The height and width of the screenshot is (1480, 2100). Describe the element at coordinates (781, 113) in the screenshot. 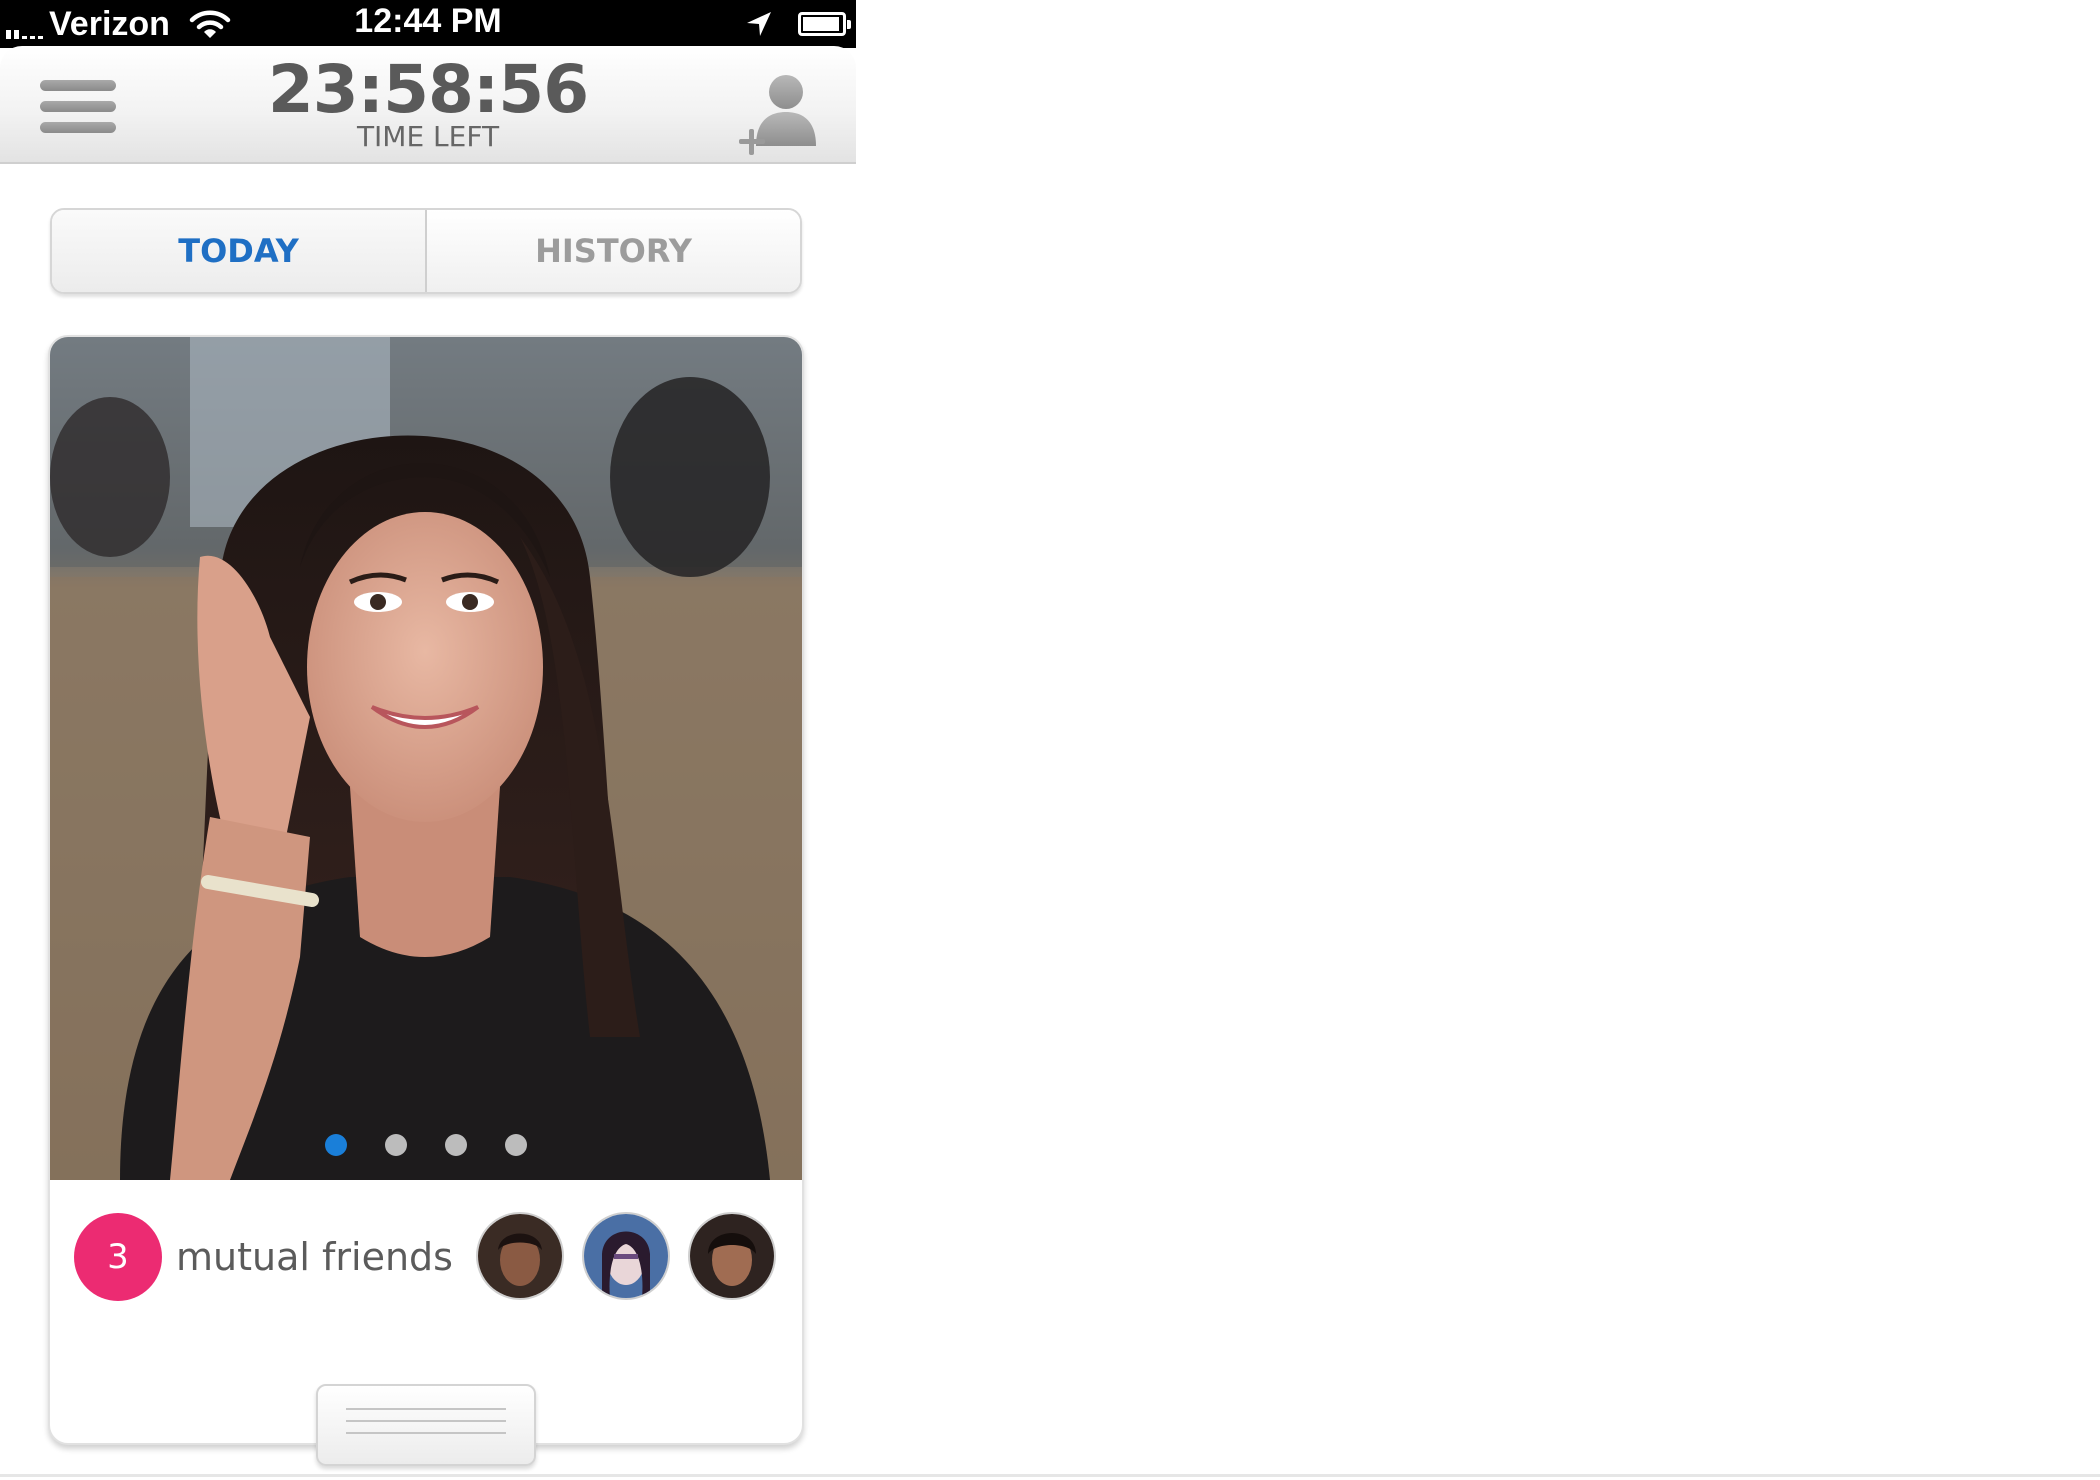

I see `add-friend-icon` at that location.